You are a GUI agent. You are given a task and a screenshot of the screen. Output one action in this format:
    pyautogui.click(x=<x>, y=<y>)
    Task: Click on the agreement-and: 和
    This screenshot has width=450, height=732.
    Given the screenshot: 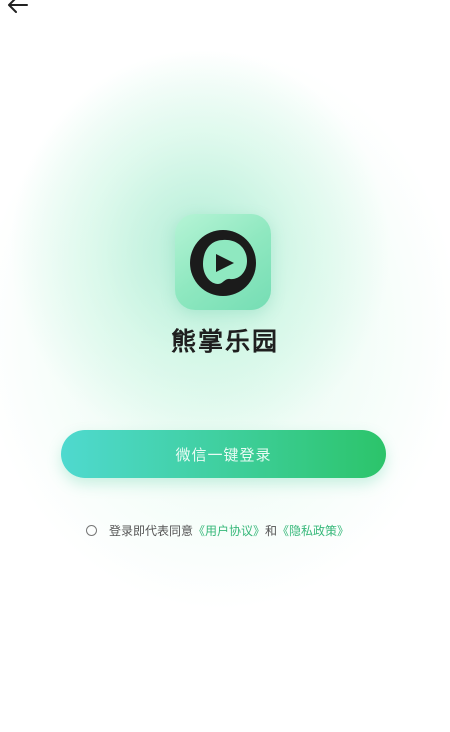 What is the action you would take?
    pyautogui.click(x=271, y=530)
    